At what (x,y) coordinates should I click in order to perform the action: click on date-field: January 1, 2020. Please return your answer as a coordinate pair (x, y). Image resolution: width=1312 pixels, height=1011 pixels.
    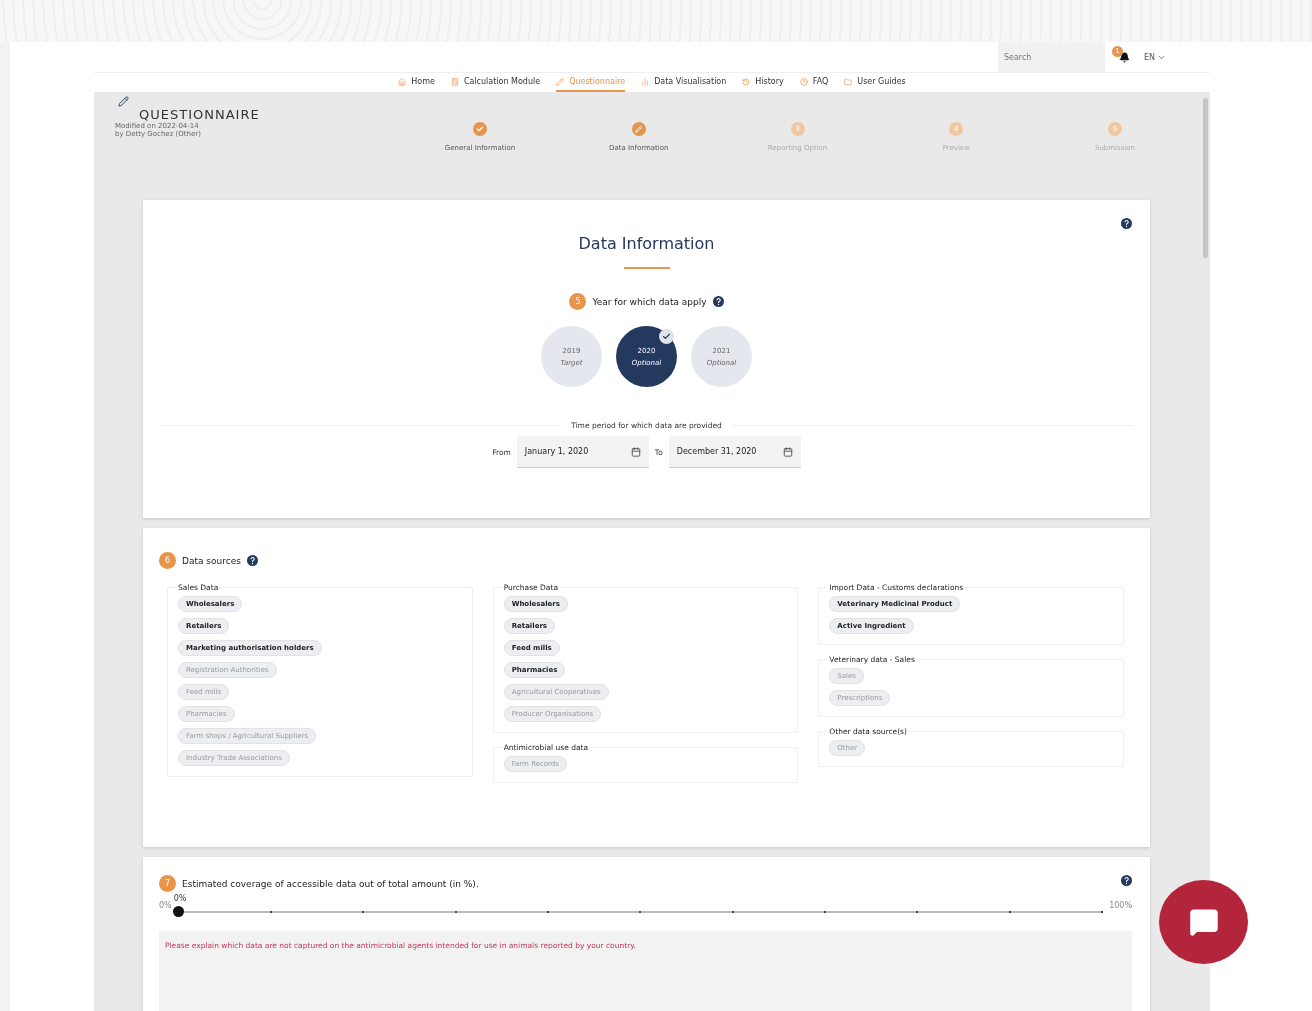
    Looking at the image, I should click on (582, 452).